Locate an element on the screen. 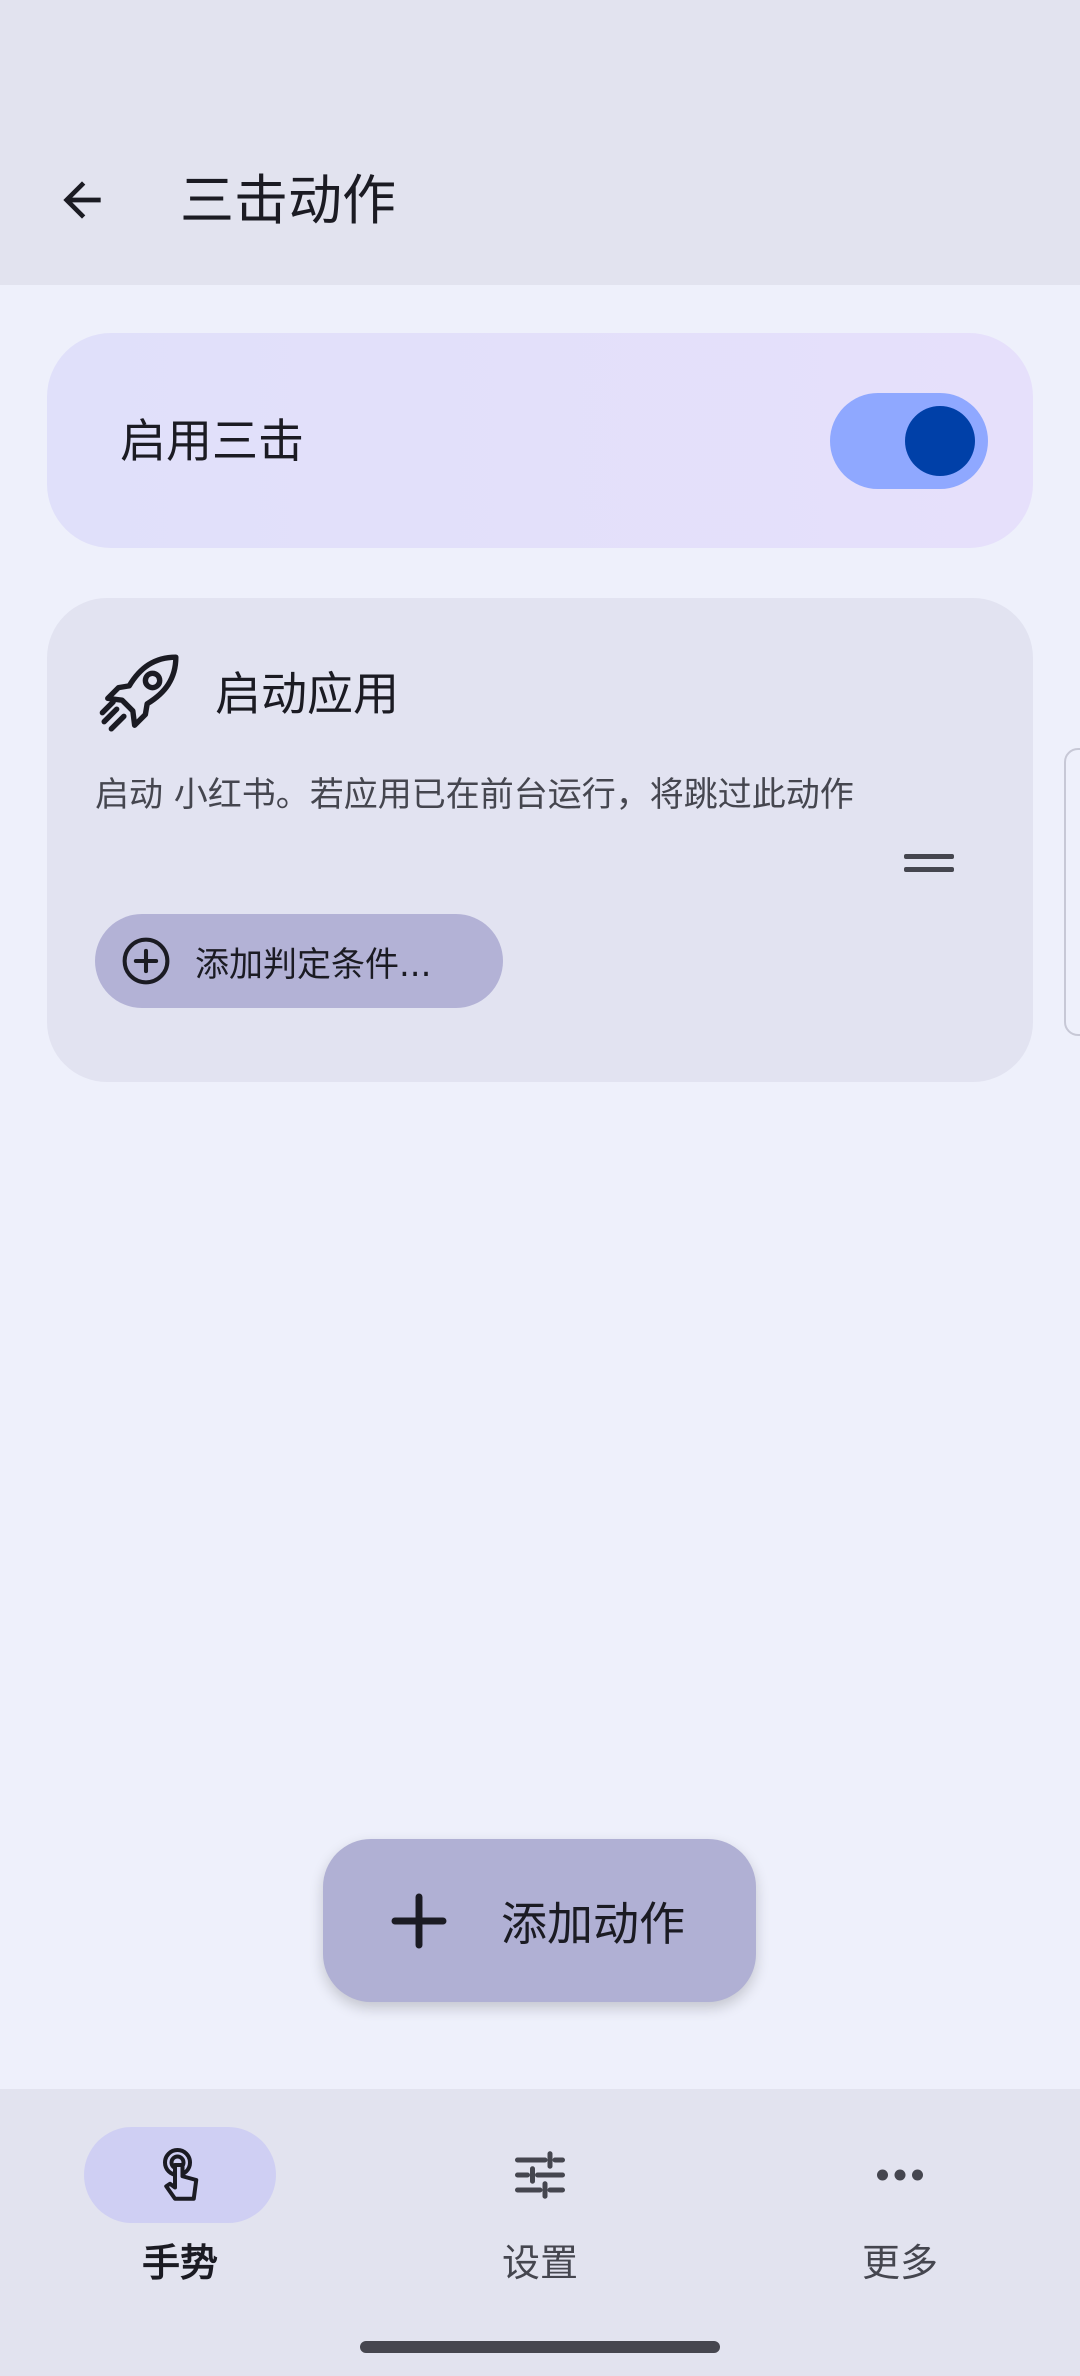  plus-icon is located at coordinates (419, 1920).